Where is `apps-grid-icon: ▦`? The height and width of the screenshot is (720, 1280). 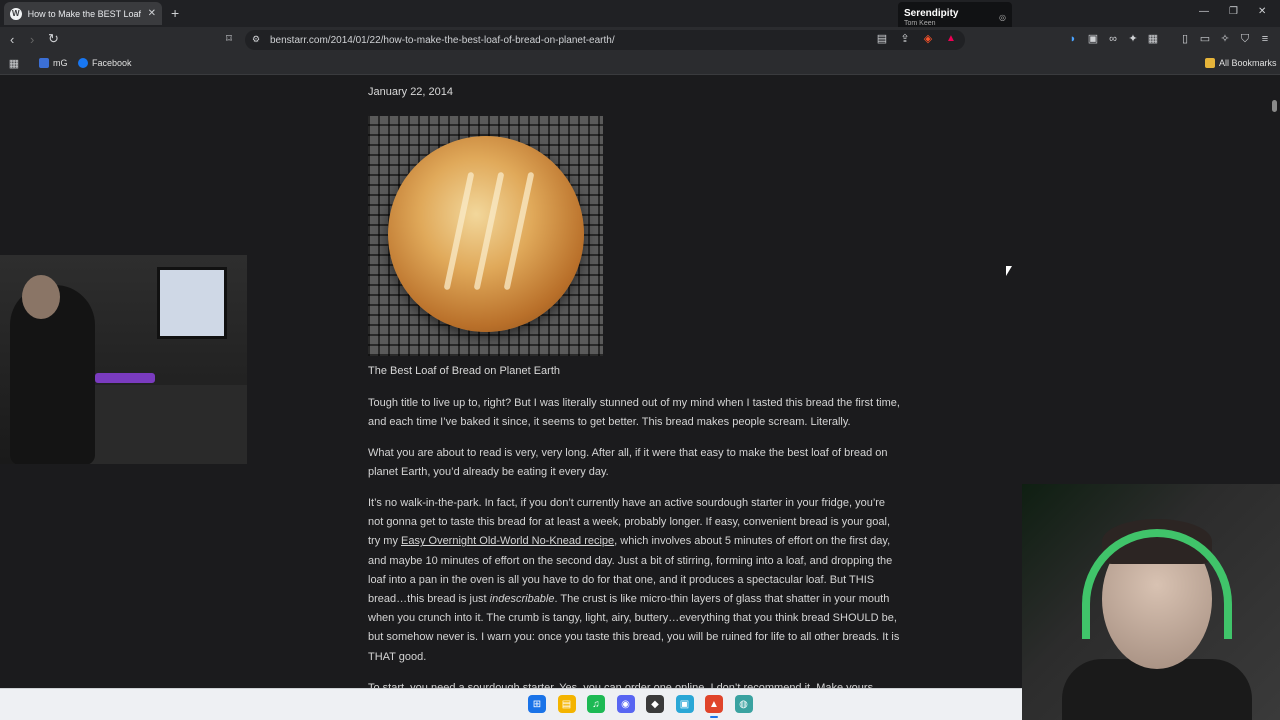 apps-grid-icon: ▦ is located at coordinates (14, 64).